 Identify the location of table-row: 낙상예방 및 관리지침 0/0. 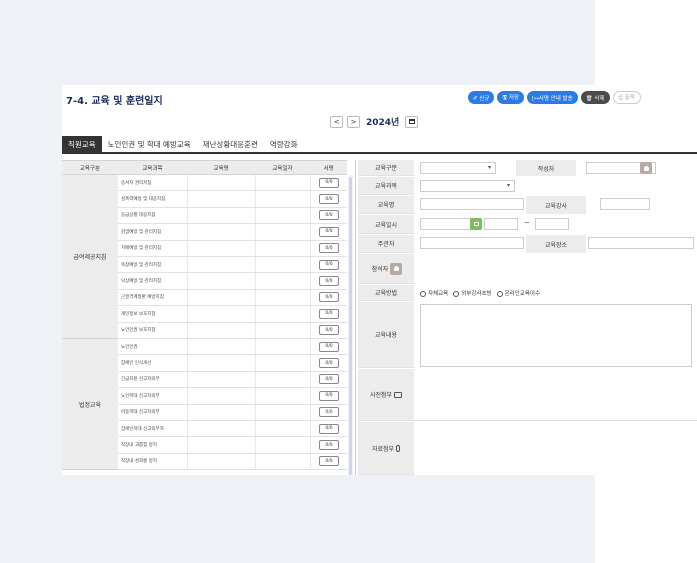
(232, 281).